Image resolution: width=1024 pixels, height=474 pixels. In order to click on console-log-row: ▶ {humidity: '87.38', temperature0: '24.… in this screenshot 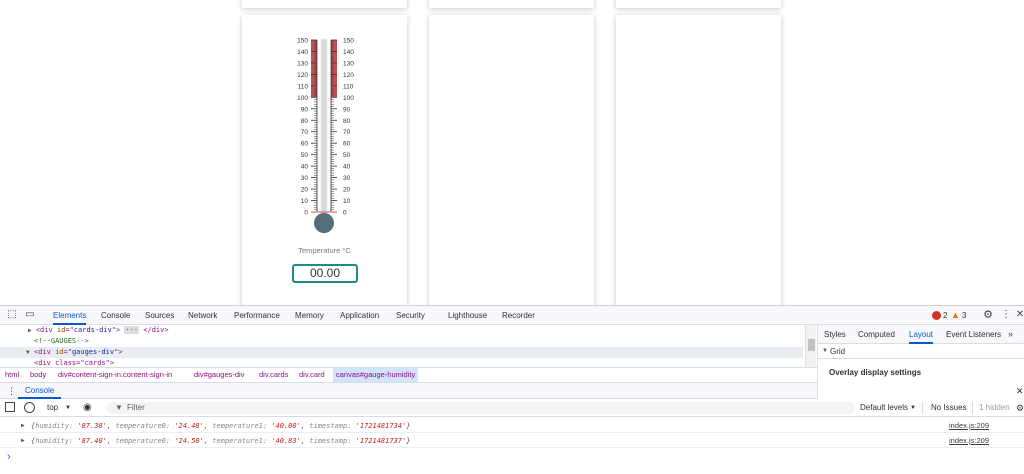, I will do `click(512, 426)`.